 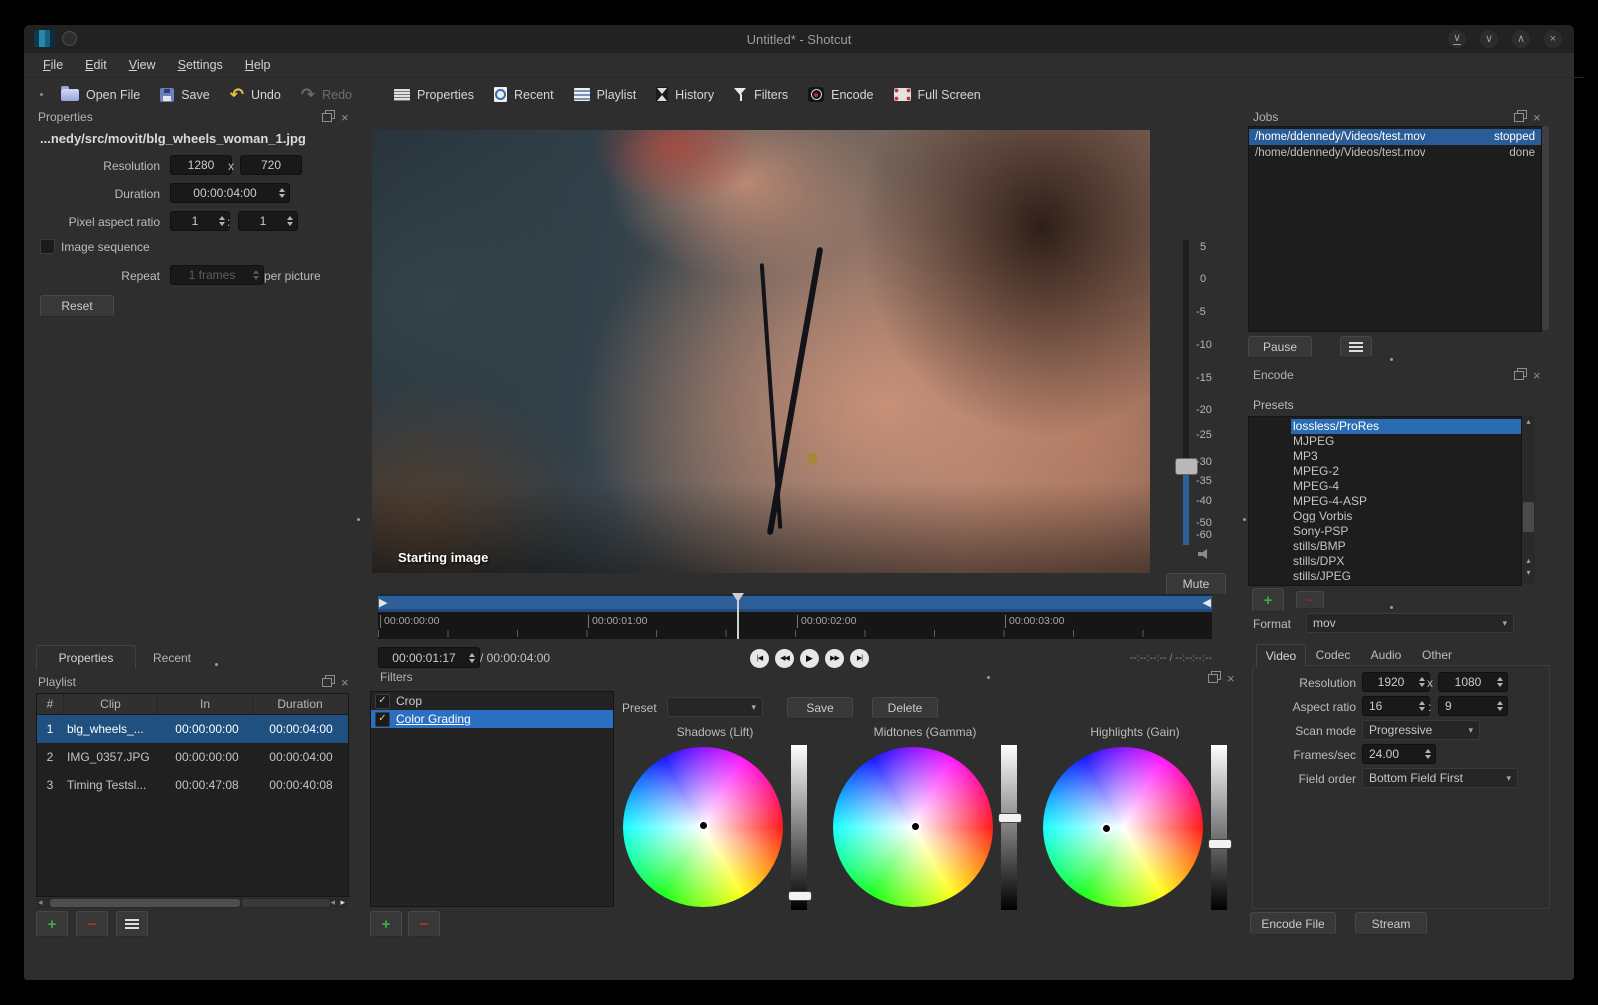 I want to click on playlist-remove-button: −, so click(x=92, y=924).